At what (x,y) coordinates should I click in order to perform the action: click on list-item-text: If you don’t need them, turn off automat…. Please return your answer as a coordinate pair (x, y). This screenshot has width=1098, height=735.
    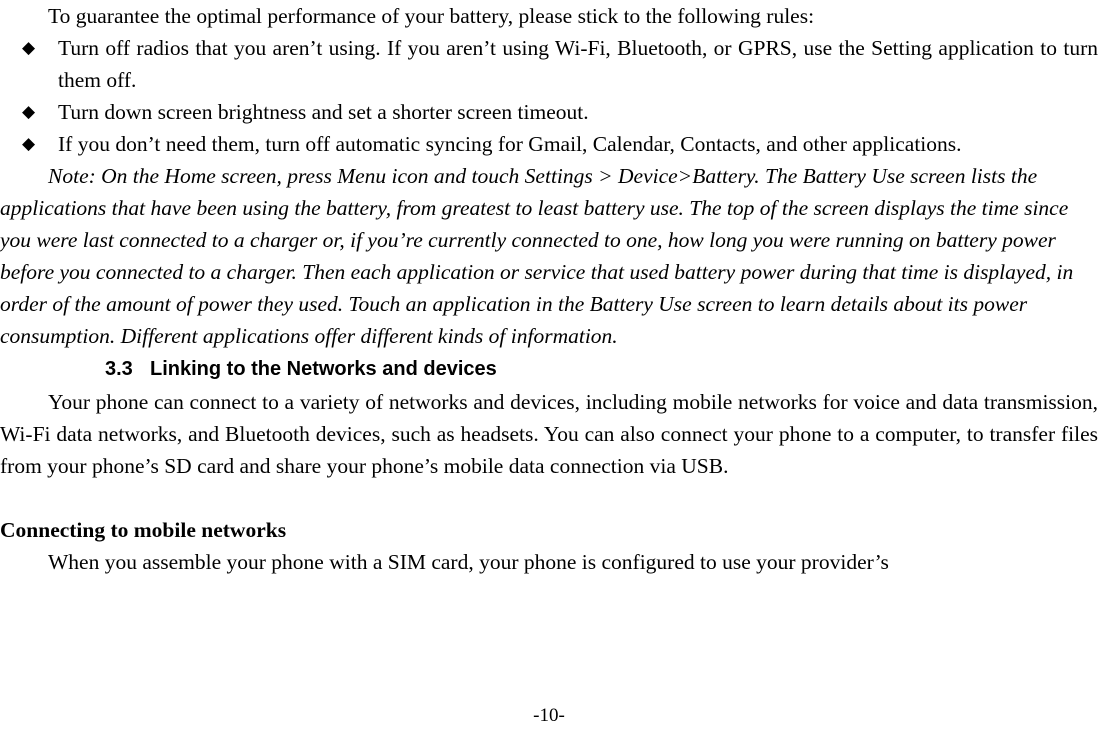
    Looking at the image, I should click on (510, 144).